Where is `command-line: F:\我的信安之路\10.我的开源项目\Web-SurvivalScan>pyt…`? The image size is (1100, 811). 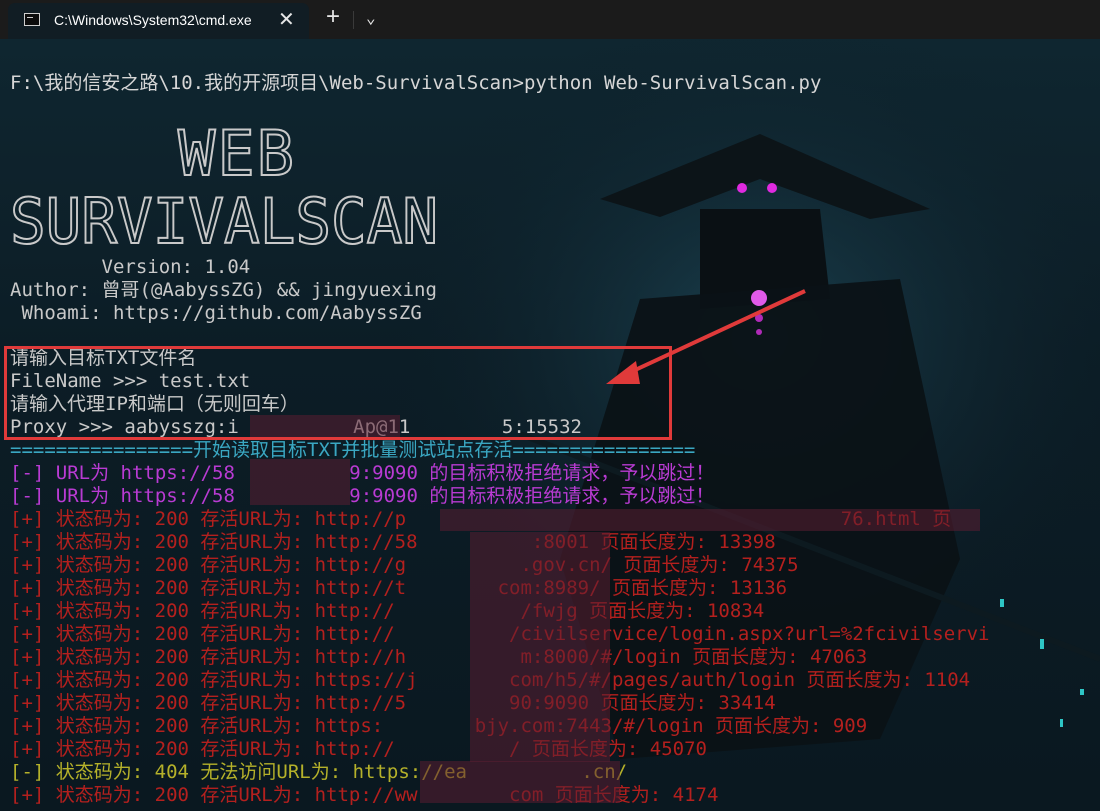
command-line: F:\我的信安之路\10.我的开源项目\Web-SurvivalScan>pyt… is located at coordinates (416, 83).